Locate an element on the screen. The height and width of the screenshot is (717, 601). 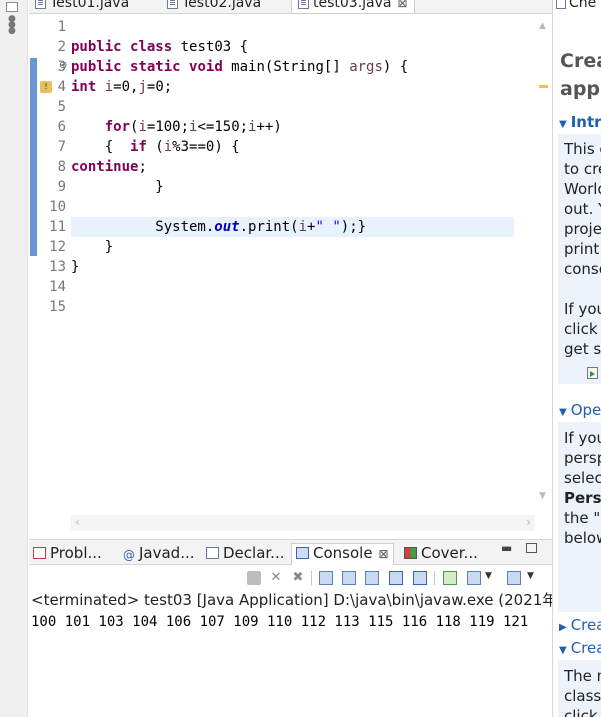
maximize-icon is located at coordinates (531, 548).